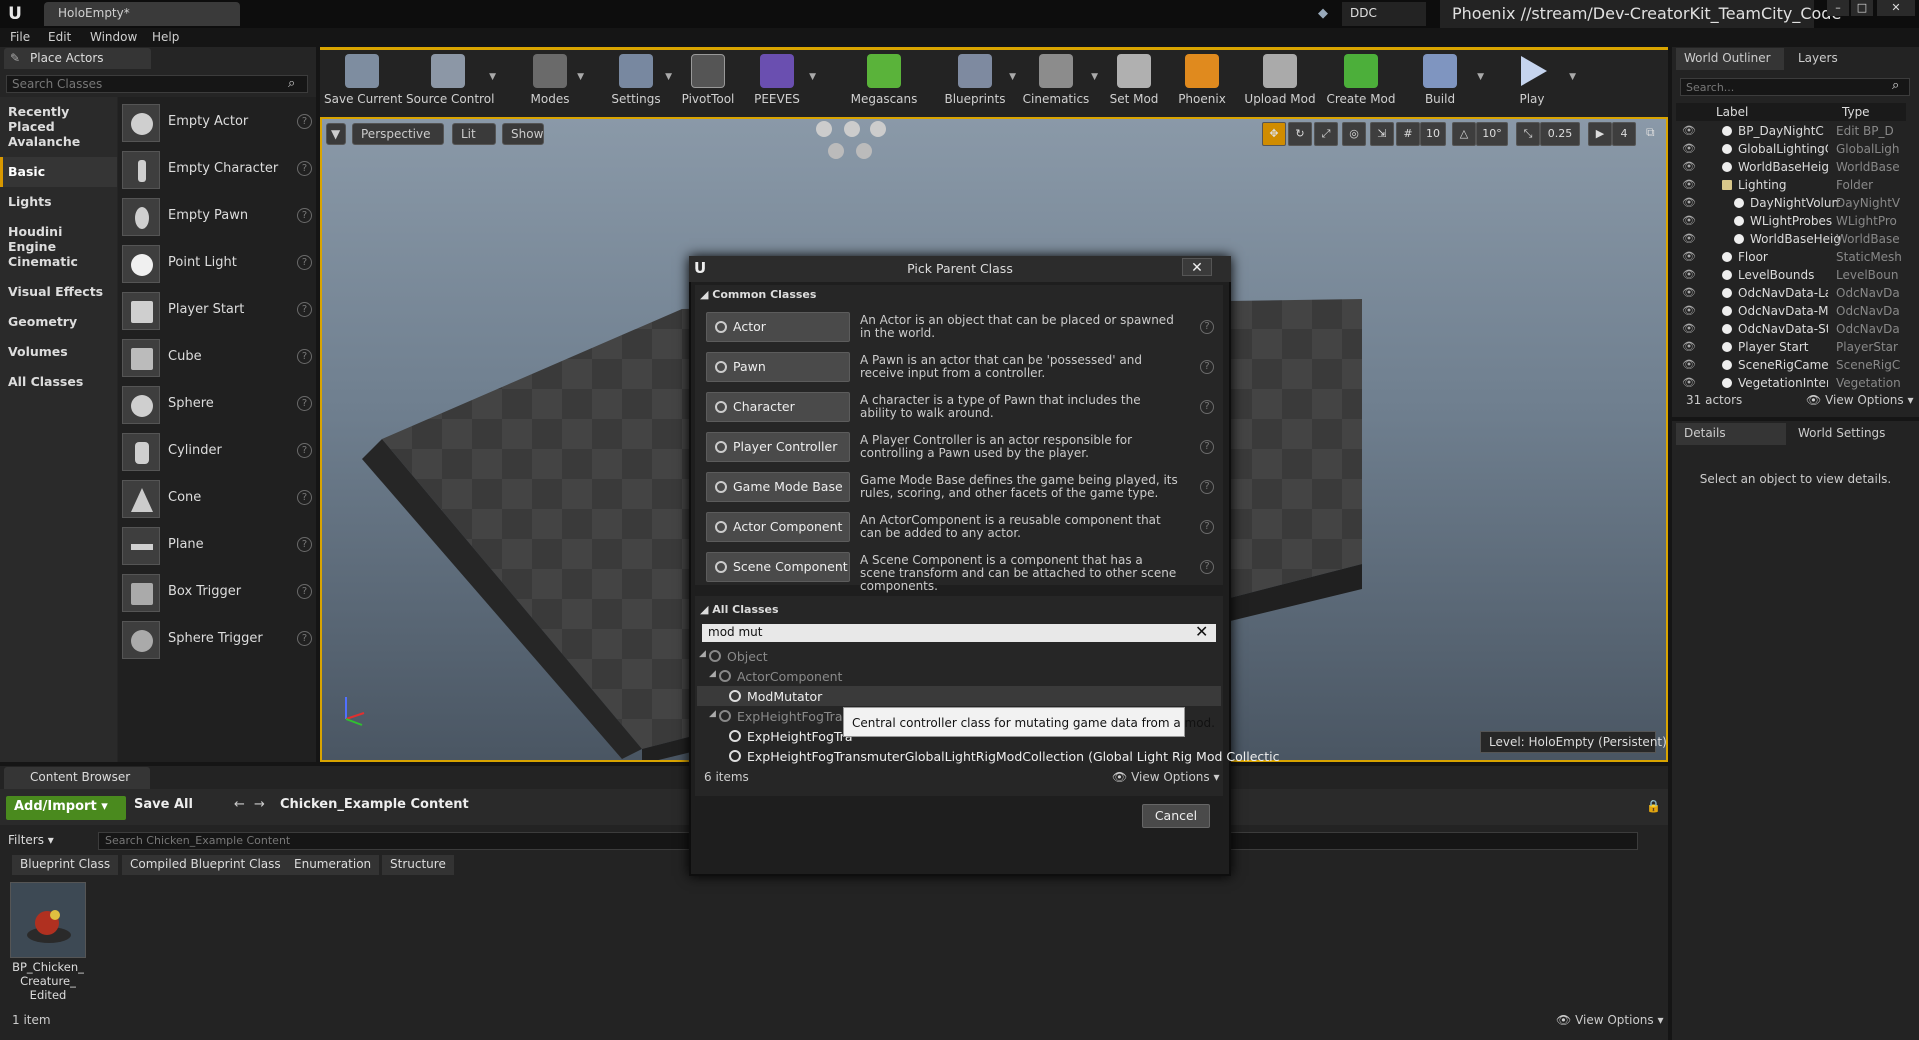 This screenshot has height=1040, width=1919. What do you see at coordinates (1059, 82) in the screenshot?
I see `cinematics-button: Cinematics ▼` at bounding box center [1059, 82].